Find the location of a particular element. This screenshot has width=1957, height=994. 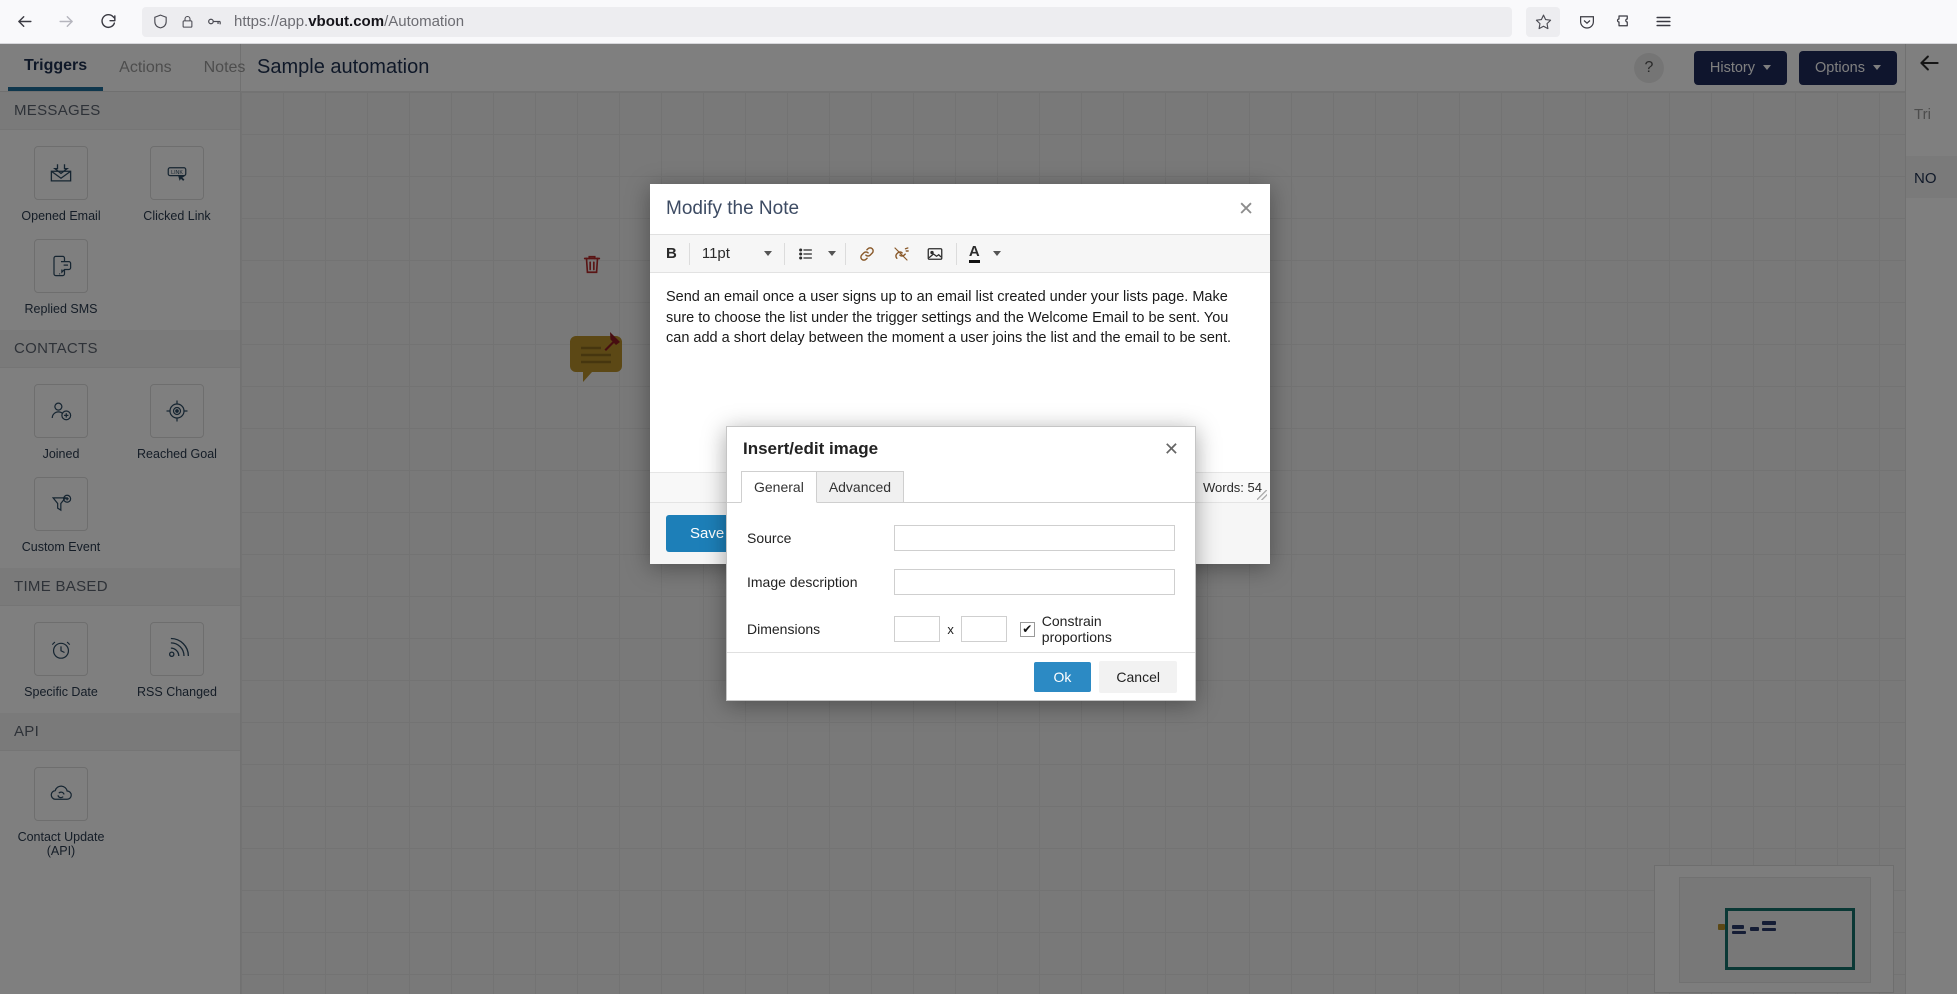

bullet-list-icon is located at coordinates (806, 254).